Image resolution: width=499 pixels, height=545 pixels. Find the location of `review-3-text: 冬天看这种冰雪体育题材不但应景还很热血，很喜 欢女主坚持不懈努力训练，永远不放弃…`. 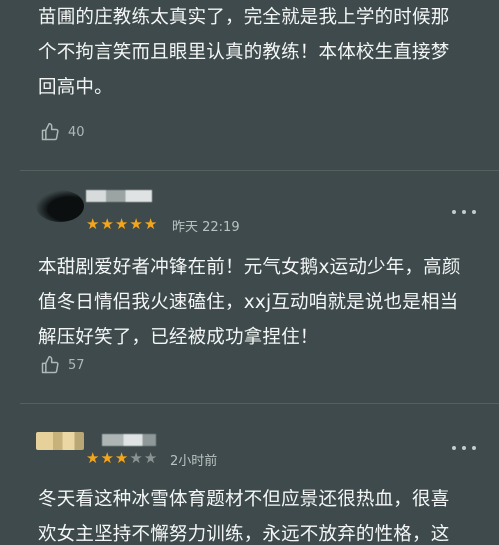

review-3-text: 冬天看这种冰雪体育题材不但应景还很热血，很喜 欢女主坚持不懈努力训练，永远不放弃… is located at coordinates (253, 513).